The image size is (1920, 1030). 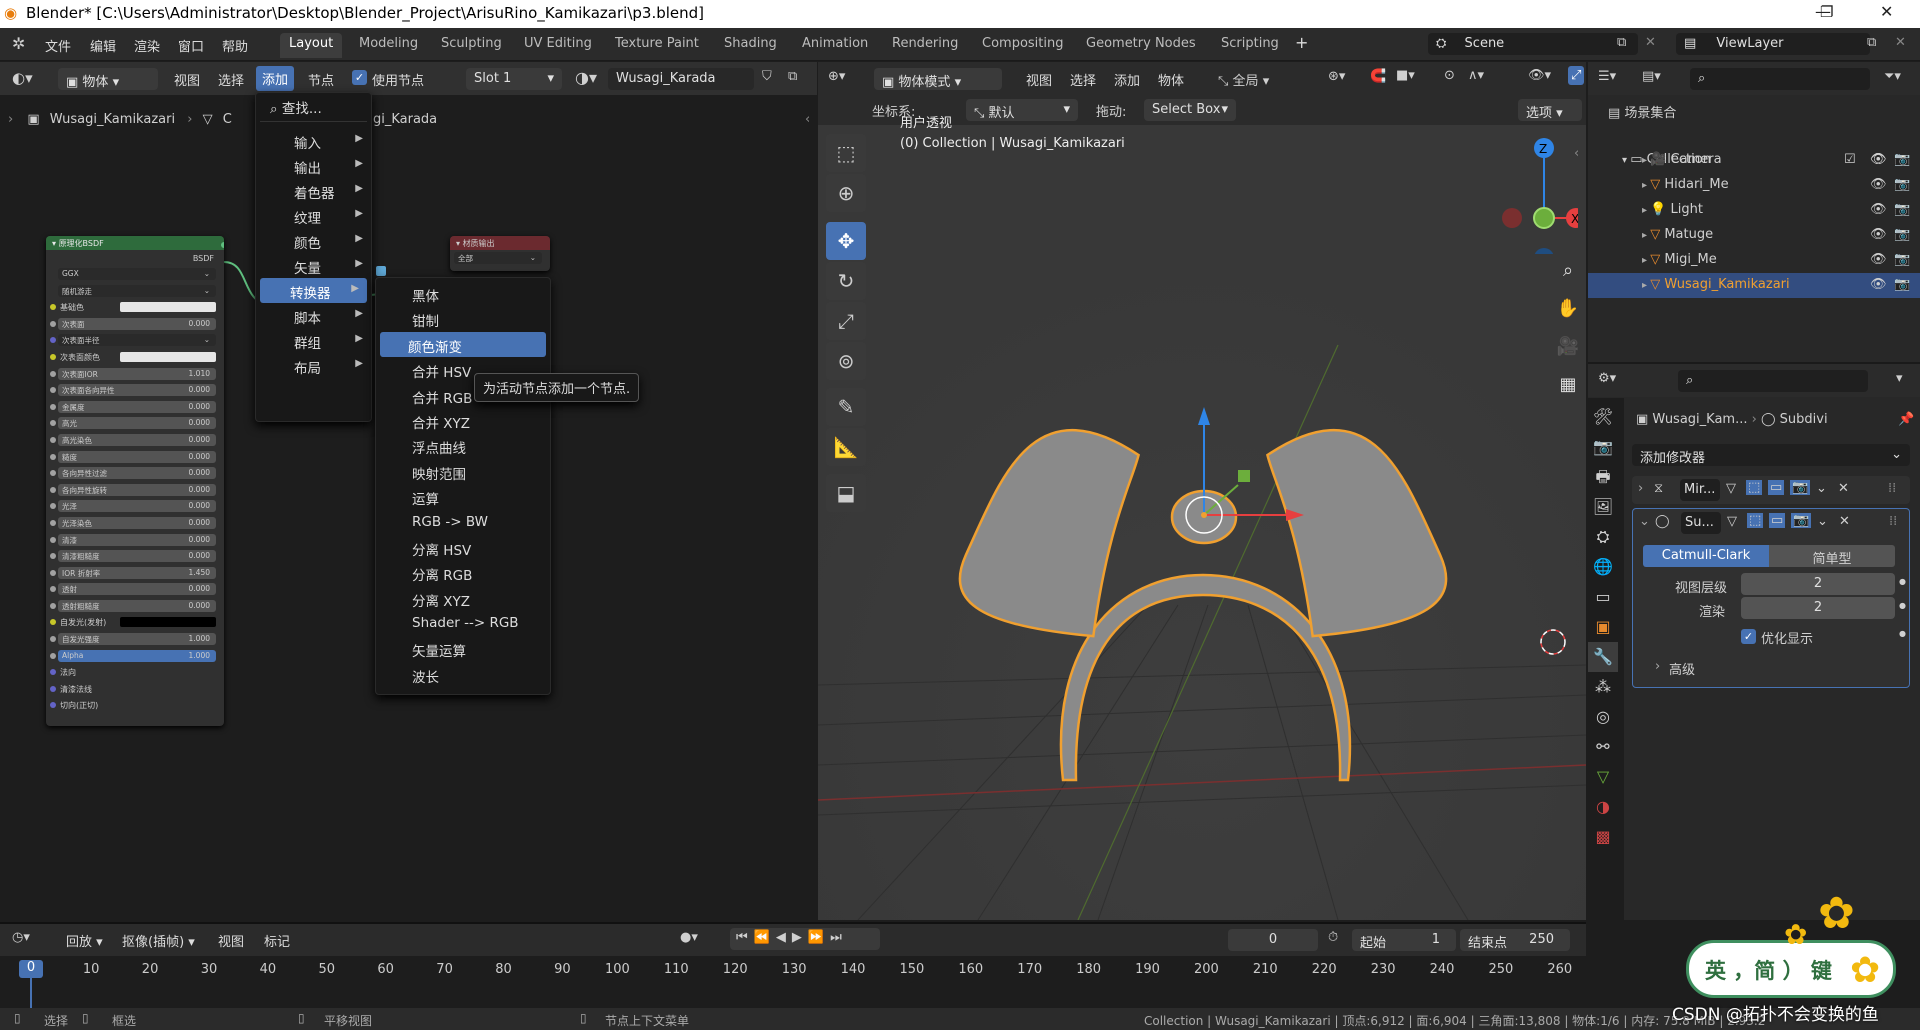 What do you see at coordinates (1755, 520) in the screenshot?
I see `edit-mode-icon: ⬚` at bounding box center [1755, 520].